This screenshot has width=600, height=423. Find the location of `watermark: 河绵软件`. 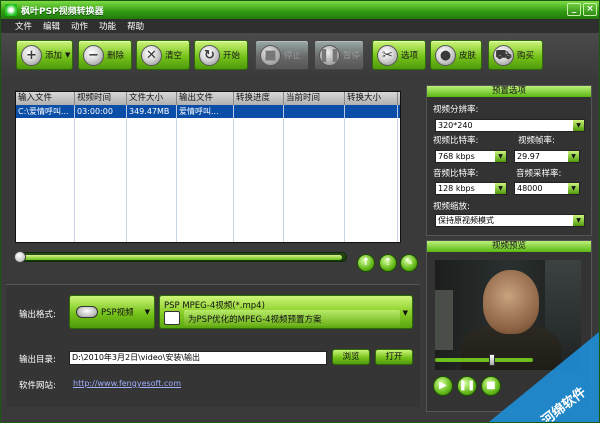

watermark: 河绵软件 is located at coordinates (544, 377).